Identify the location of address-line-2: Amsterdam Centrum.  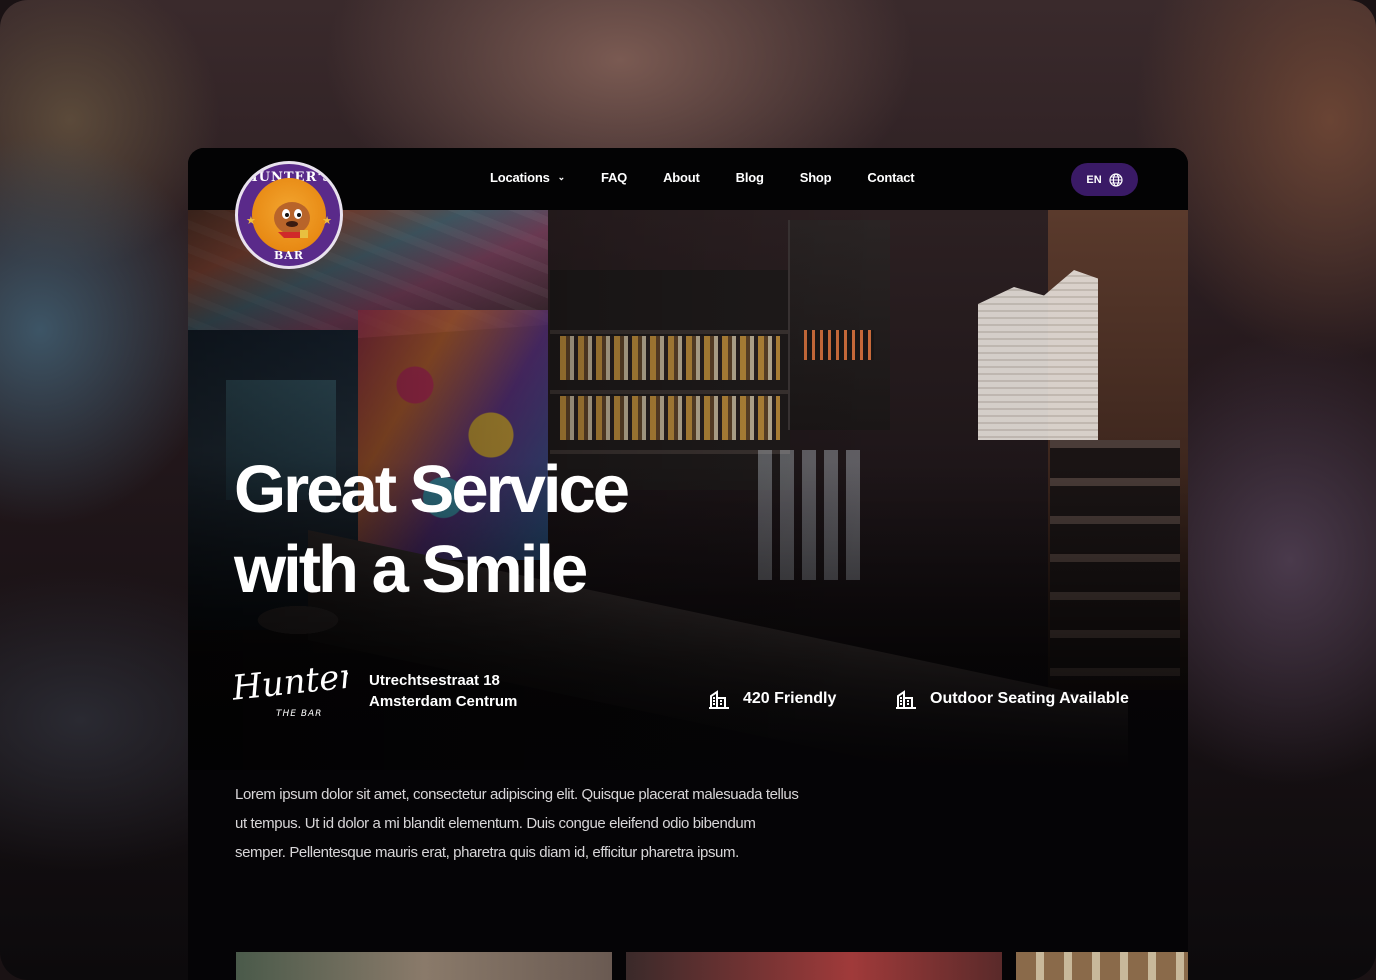
(443, 701).